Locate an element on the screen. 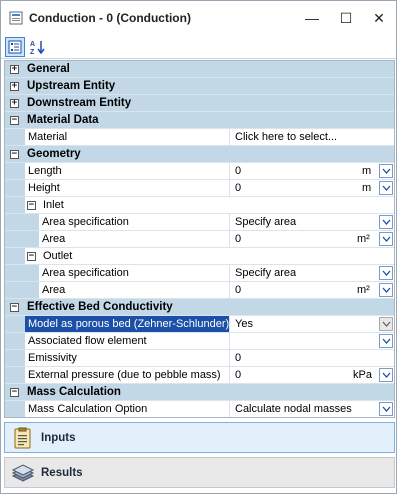  category-label: Effective Bed Conductivity is located at coordinates (100, 307).